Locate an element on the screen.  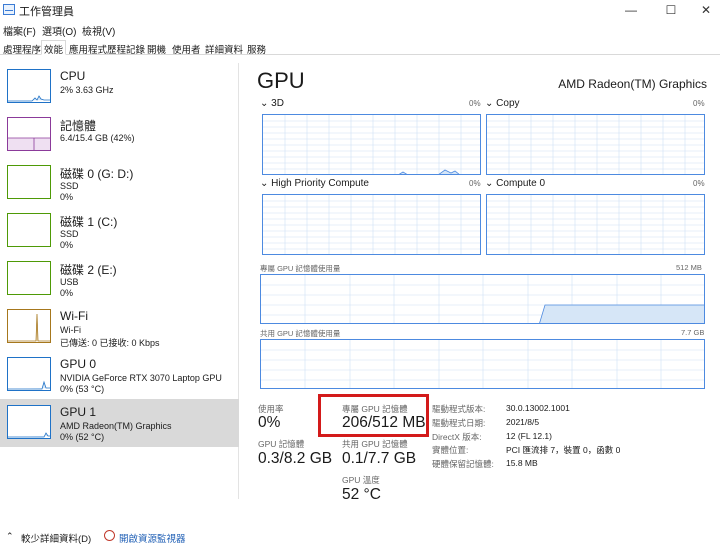
gpu-memory-label: GPU 記憶體 is located at coordinates (281, 444).